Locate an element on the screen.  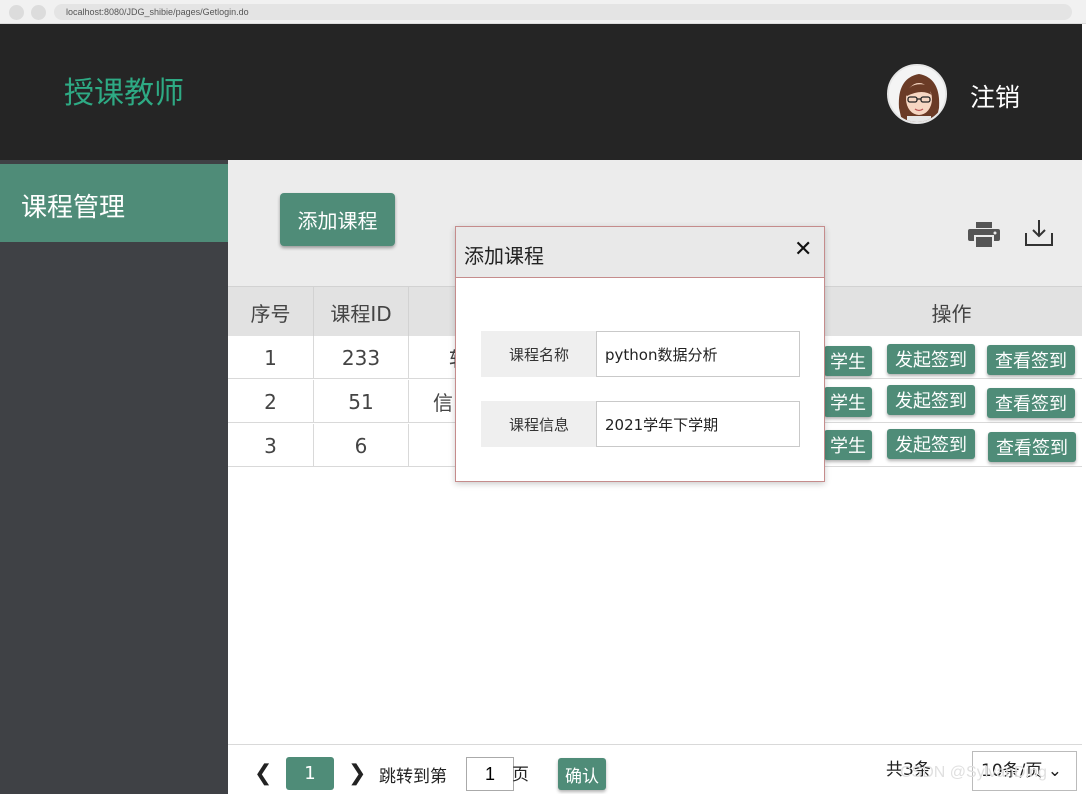
course-info-input is located at coordinates (698, 424).